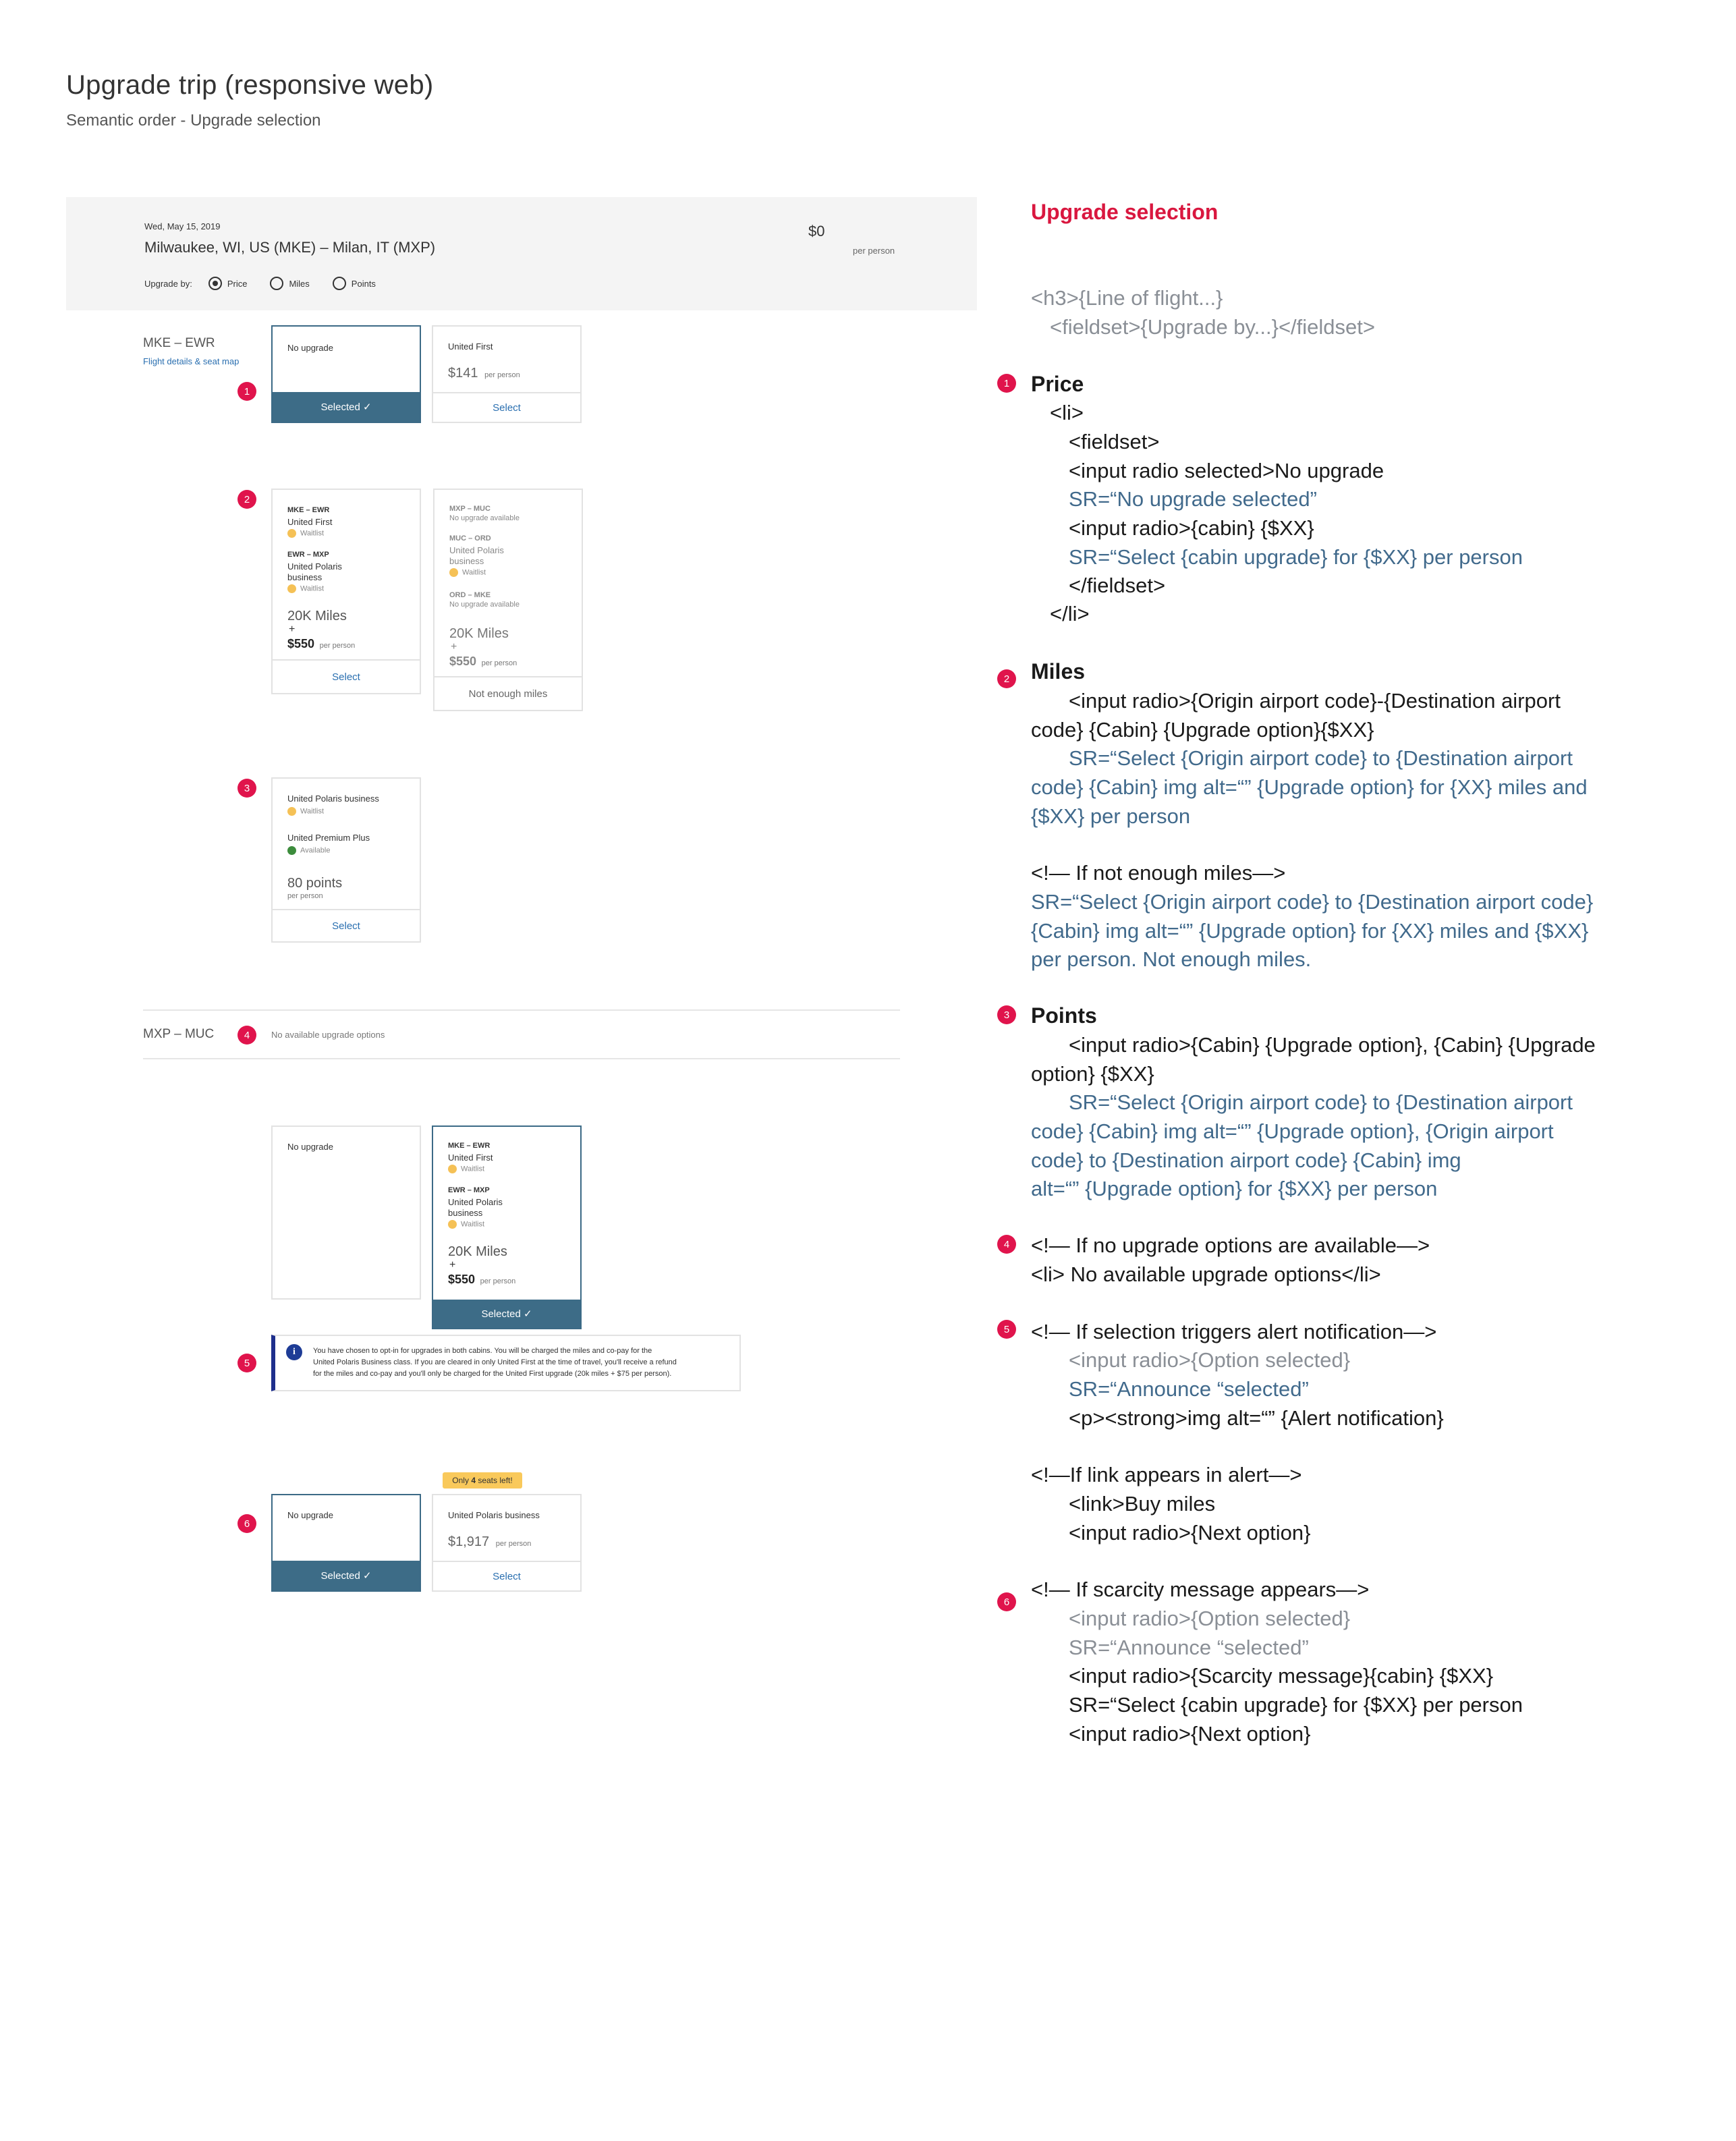 The image size is (1736, 2141). Describe the element at coordinates (1210, 1360) in the screenshot. I see `note-line: <input radio>{Option selected}` at that location.